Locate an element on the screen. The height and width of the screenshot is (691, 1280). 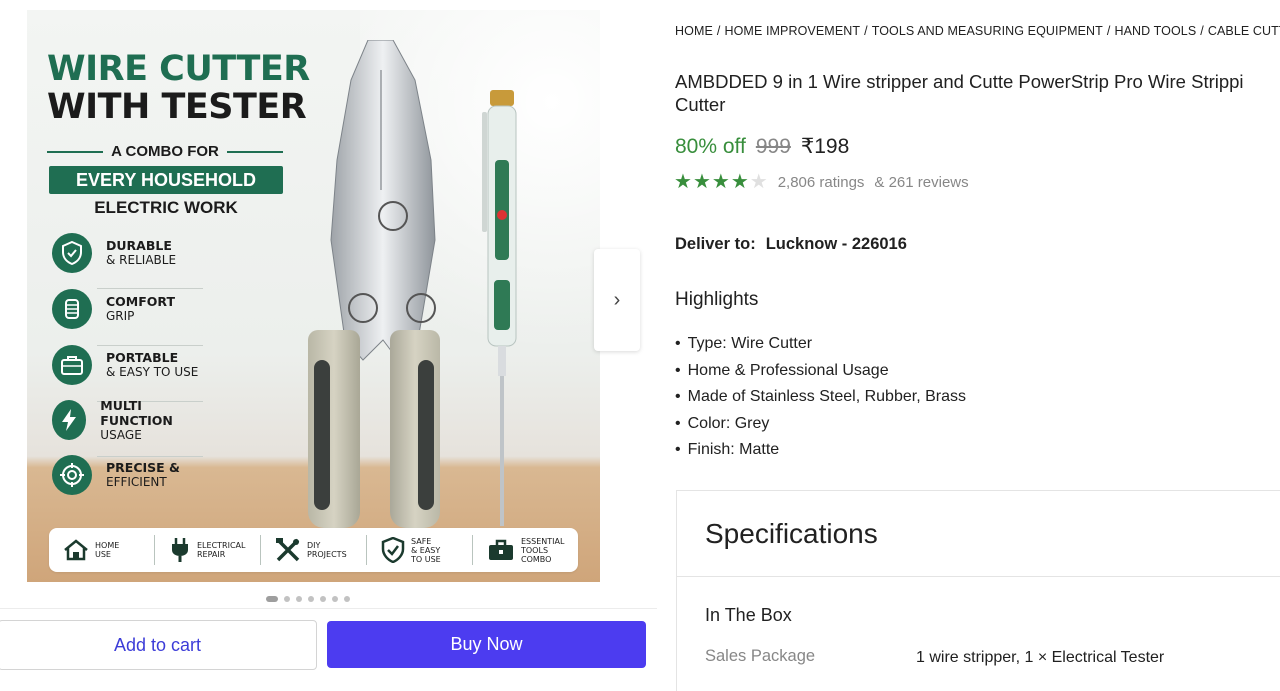
electric-work-text: ELECTRIC WORK is located at coordinates (166, 207).